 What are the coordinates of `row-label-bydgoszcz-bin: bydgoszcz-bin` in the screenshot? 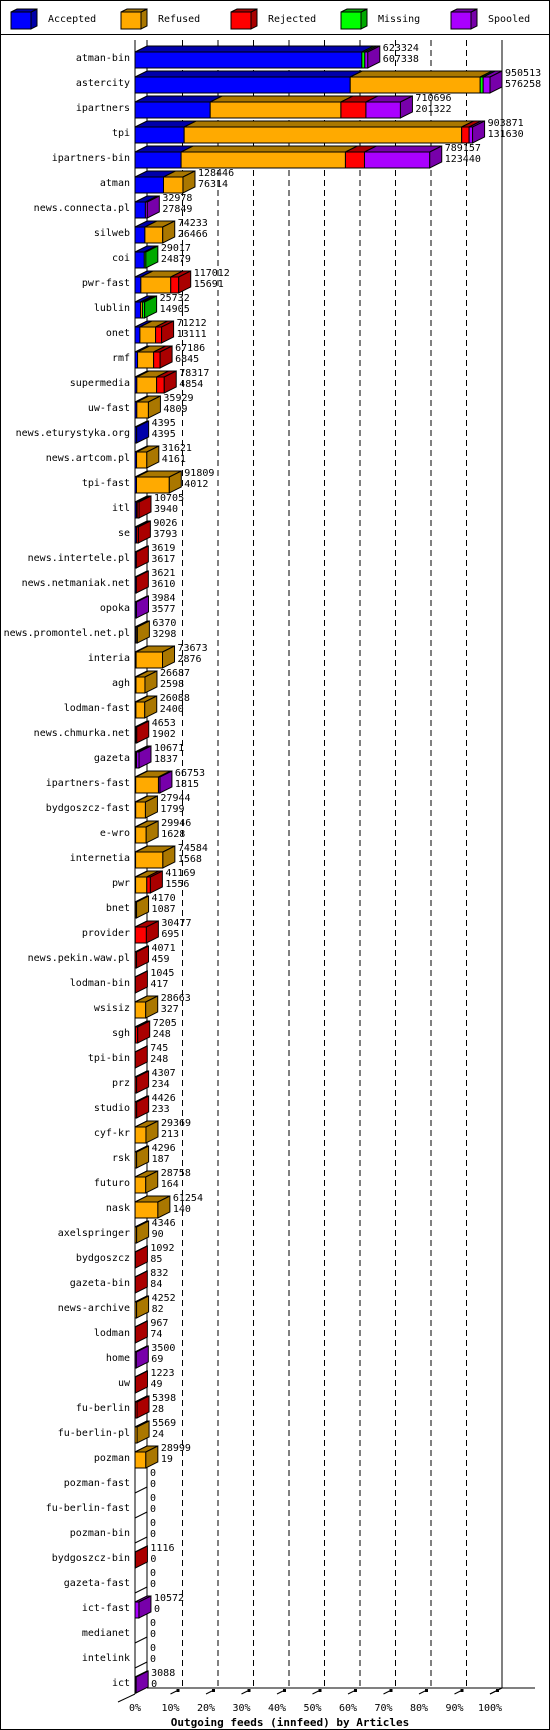 It's located at (91, 1558).